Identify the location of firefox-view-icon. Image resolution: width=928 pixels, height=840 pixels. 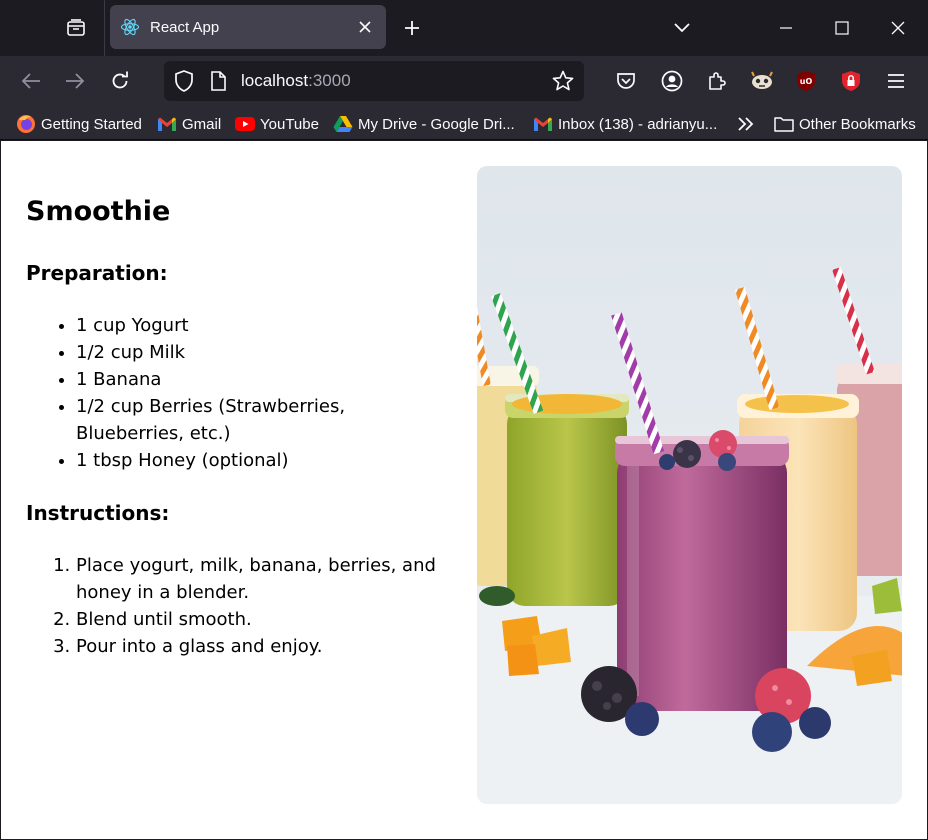
(76, 27).